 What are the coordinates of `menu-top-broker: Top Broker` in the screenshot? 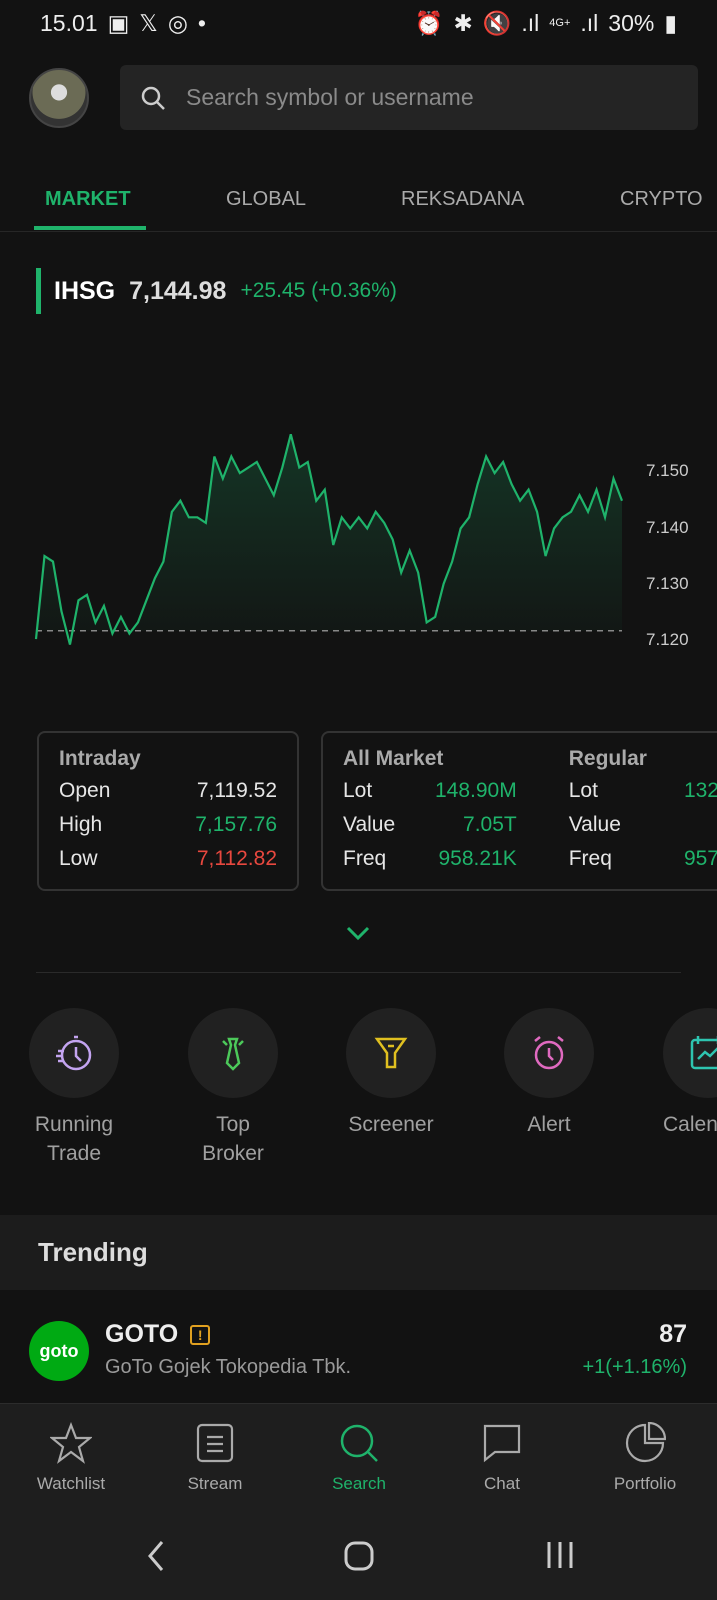 It's located at (233, 1088).